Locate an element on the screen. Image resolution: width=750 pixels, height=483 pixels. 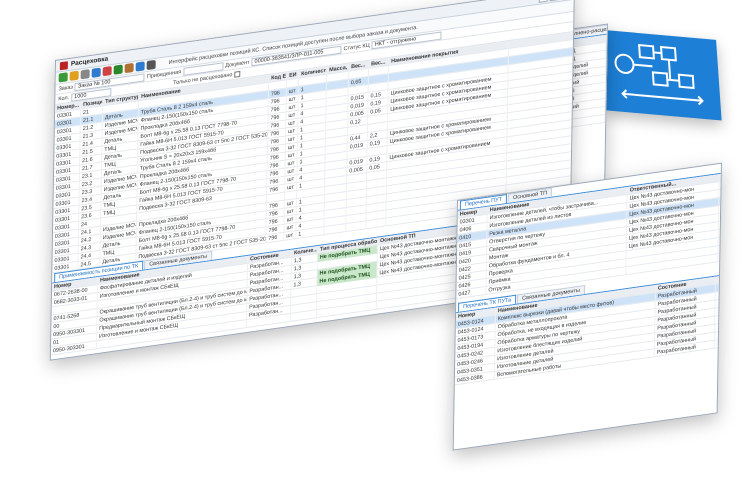
ks-label: Кол. is located at coordinates (64, 98).